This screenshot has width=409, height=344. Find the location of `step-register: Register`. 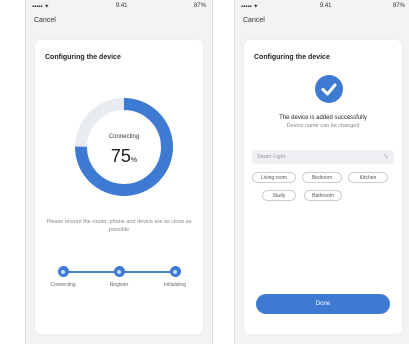

step-register: Register is located at coordinates (119, 277).